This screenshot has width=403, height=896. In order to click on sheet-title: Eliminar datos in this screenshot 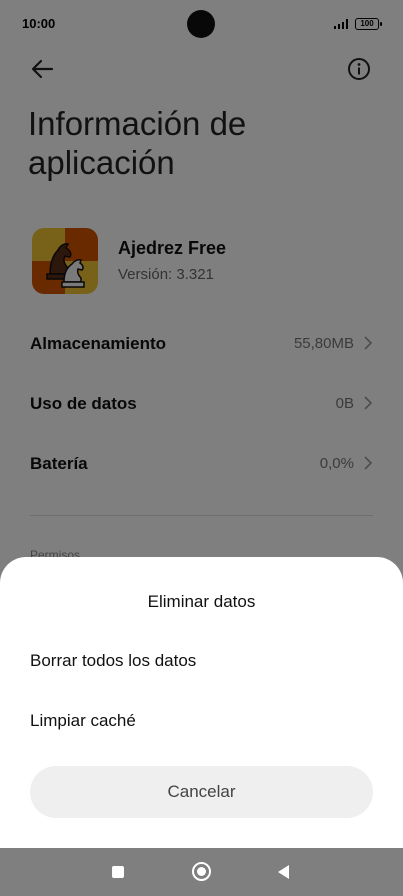, I will do `click(201, 601)`.